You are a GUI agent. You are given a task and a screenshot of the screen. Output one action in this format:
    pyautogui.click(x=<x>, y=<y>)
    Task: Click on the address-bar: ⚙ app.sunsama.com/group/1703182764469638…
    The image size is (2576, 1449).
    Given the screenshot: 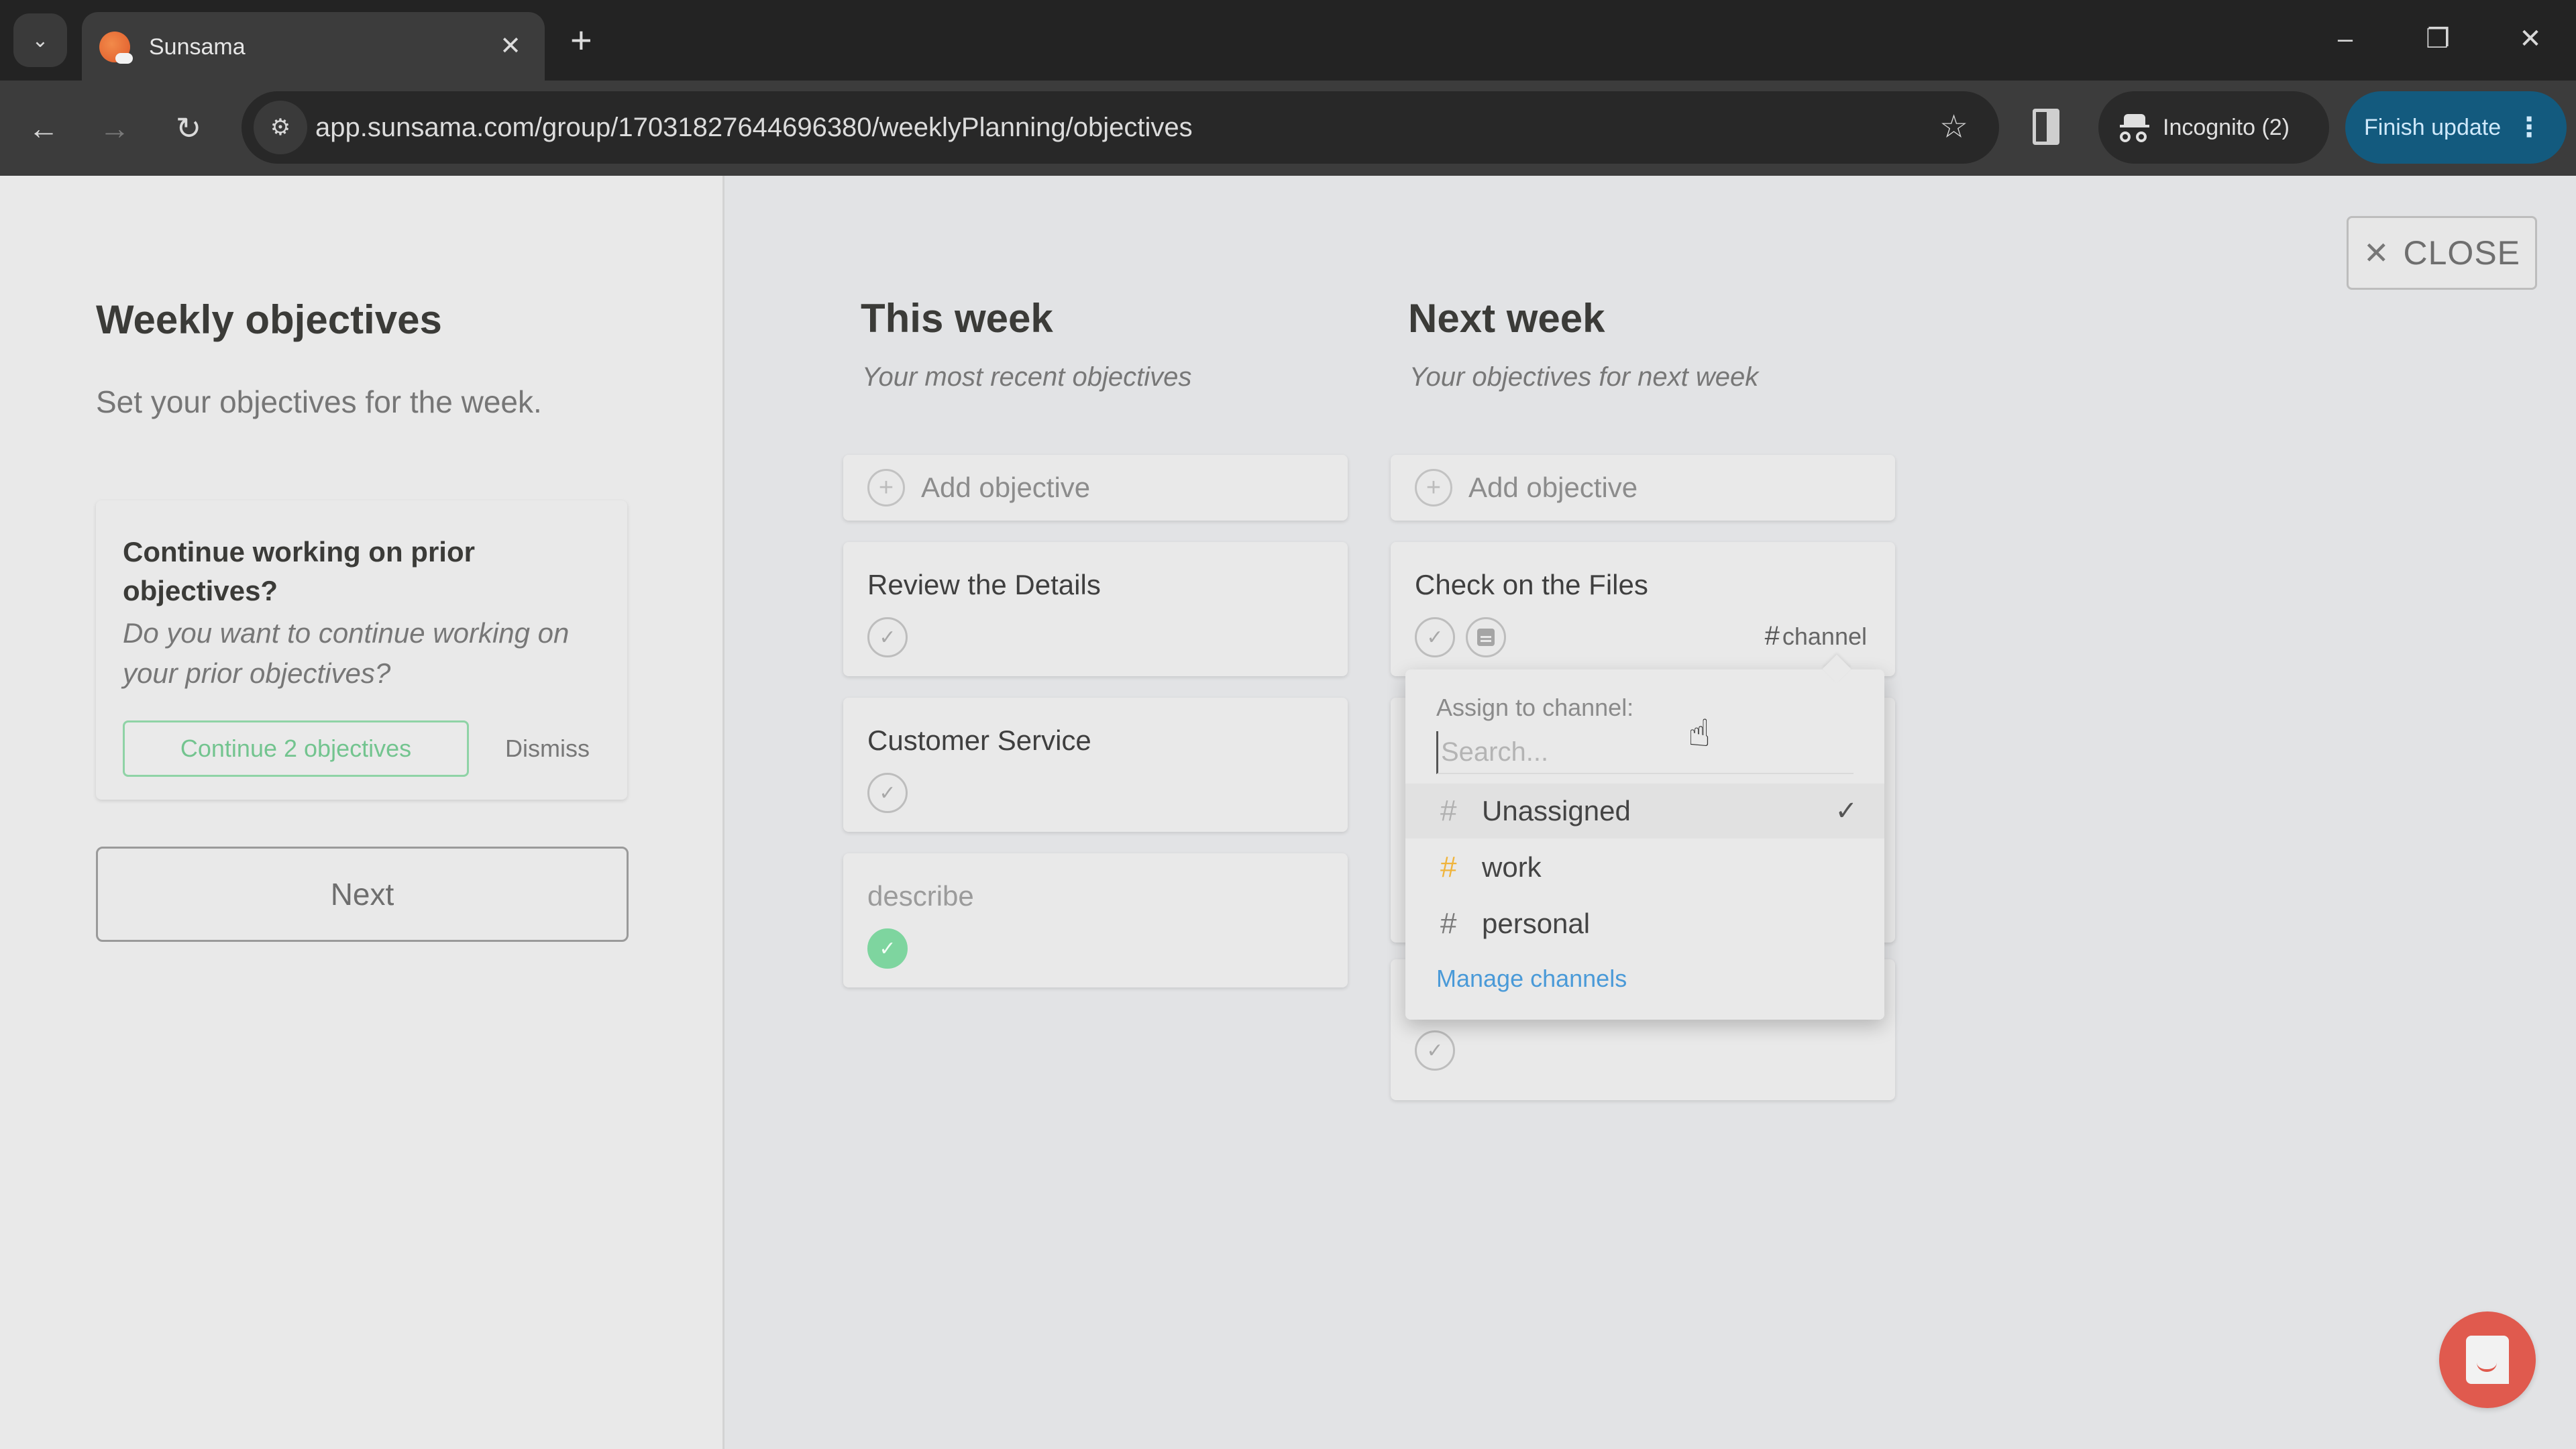 What is the action you would take?
    pyautogui.click(x=1120, y=127)
    